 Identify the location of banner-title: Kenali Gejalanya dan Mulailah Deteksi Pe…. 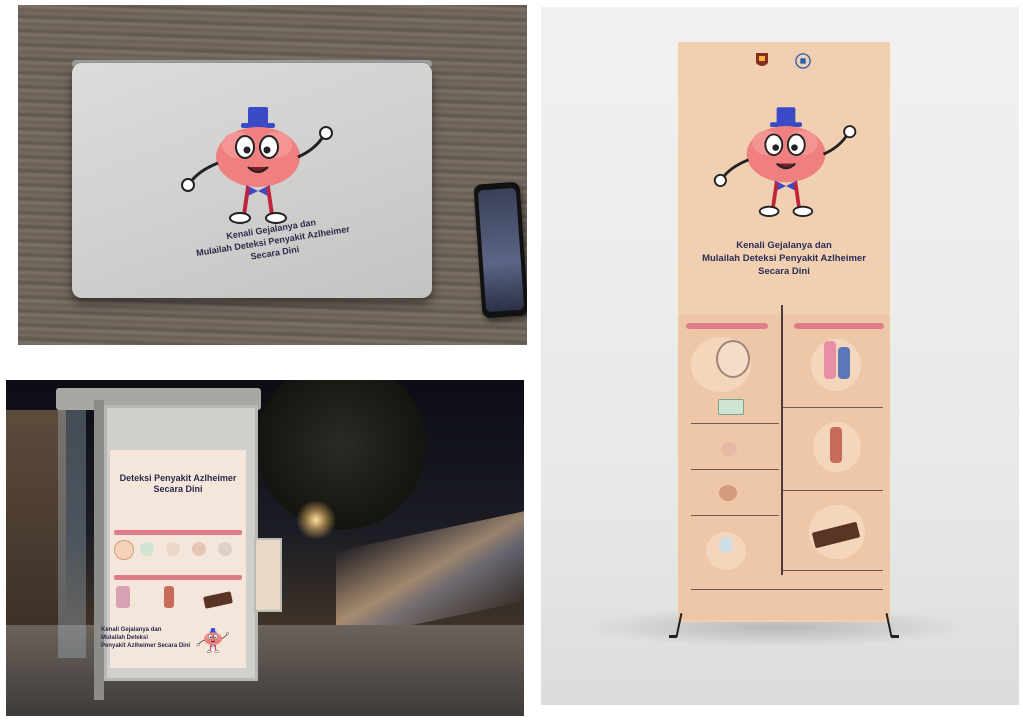
(784, 258).